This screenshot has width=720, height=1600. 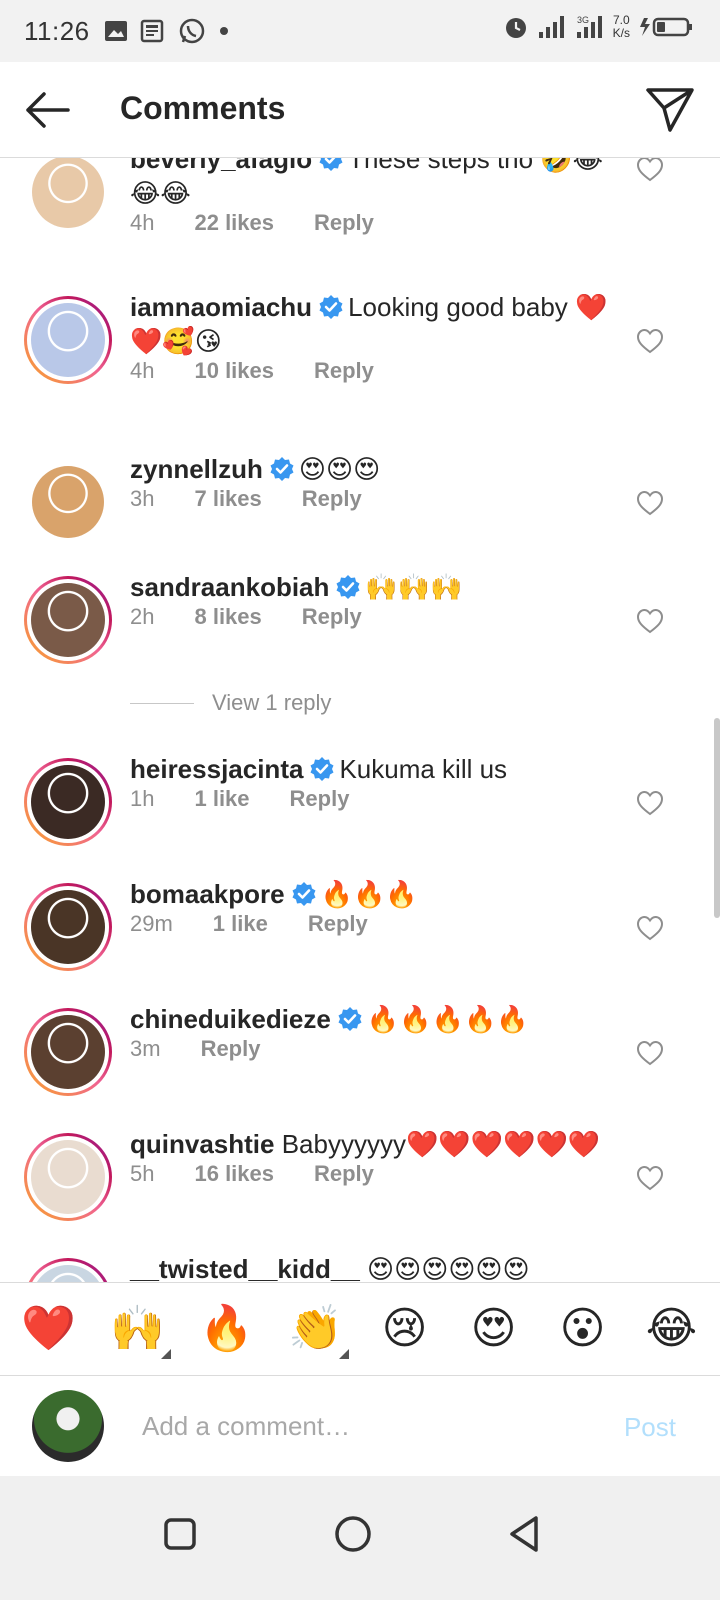 What do you see at coordinates (221, 307) in the screenshot?
I see `comment-username: iamnaomiachu` at bounding box center [221, 307].